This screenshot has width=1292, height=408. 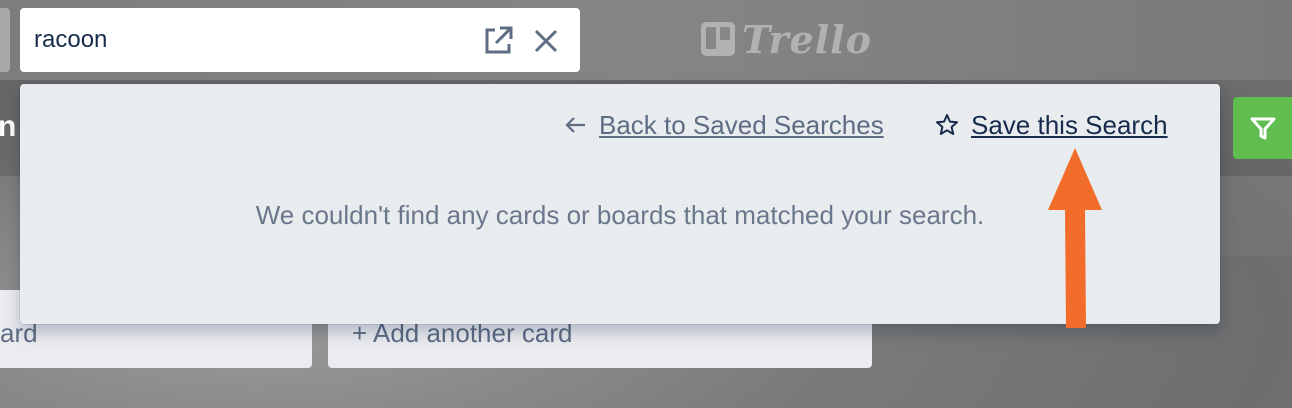 What do you see at coordinates (546, 41) in the screenshot?
I see `close-icon` at bounding box center [546, 41].